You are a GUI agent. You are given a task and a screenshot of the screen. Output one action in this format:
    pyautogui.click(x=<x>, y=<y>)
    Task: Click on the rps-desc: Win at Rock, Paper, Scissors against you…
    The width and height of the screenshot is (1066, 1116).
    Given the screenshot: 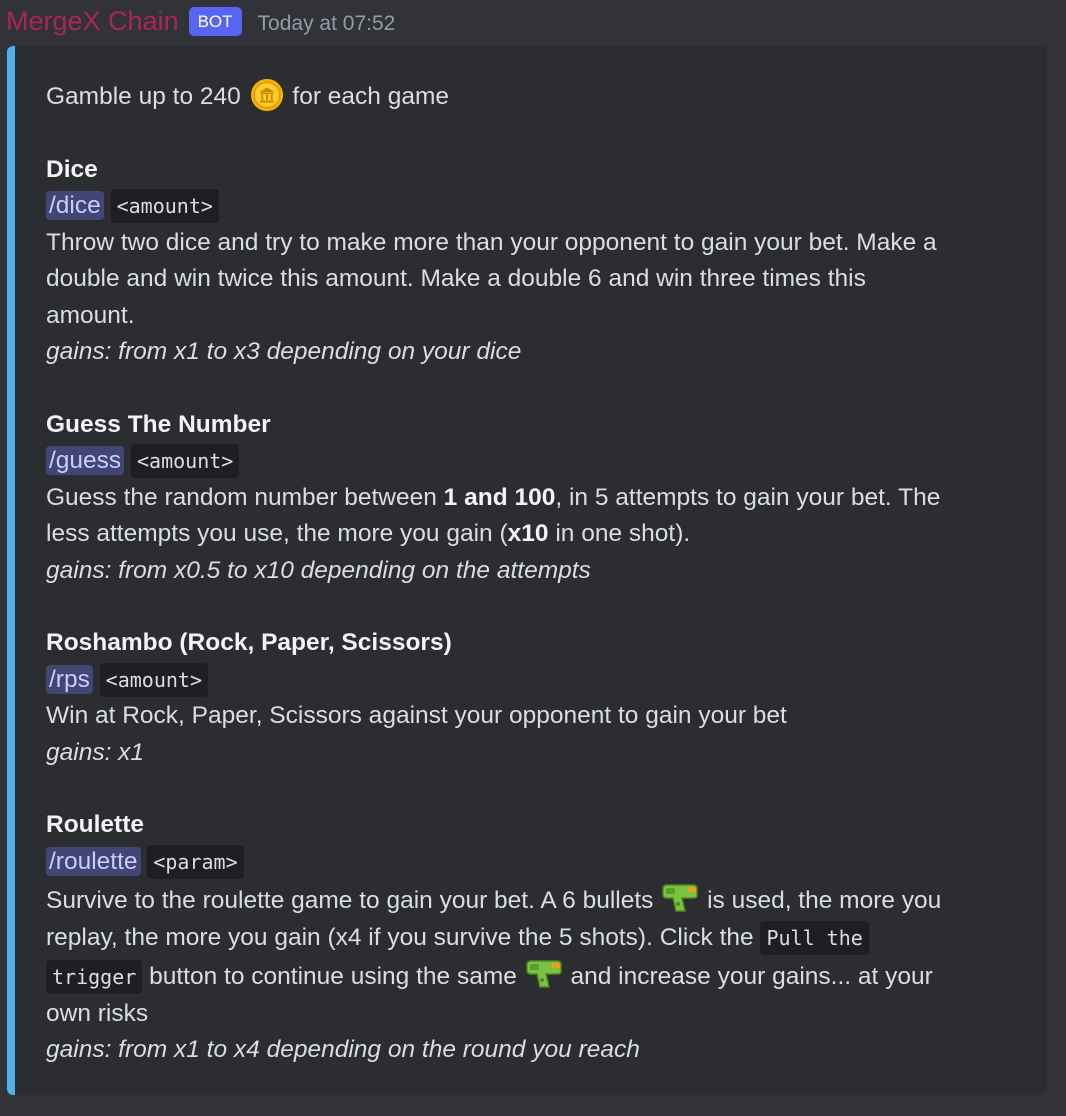 What is the action you would take?
    pyautogui.click(x=416, y=715)
    